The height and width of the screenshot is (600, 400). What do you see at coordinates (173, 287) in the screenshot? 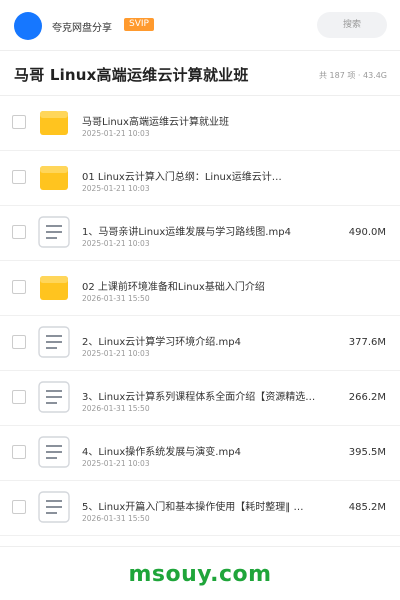
I see `item-name: 02 上课前环境准备和Linux基础入门介绍` at bounding box center [173, 287].